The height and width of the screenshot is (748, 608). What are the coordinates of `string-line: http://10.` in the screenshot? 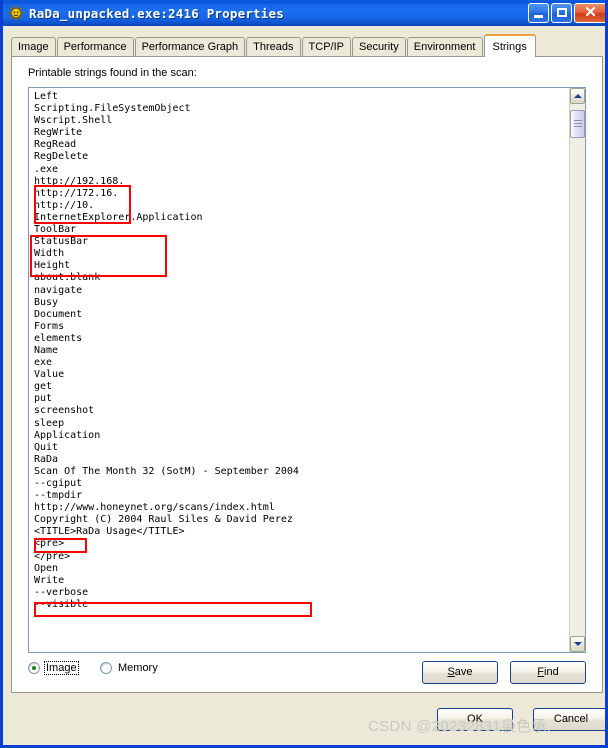 It's located at (301, 206).